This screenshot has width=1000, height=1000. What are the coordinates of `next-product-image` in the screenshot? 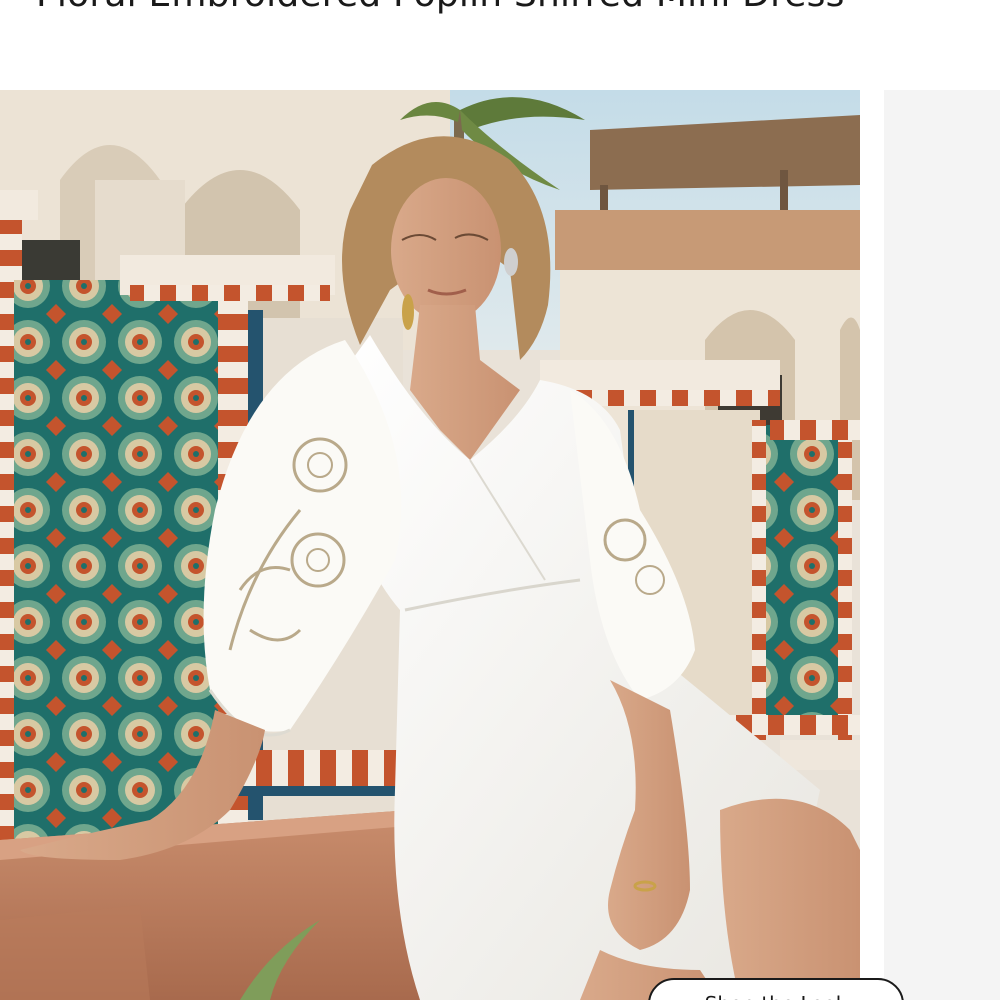 It's located at (942, 545).